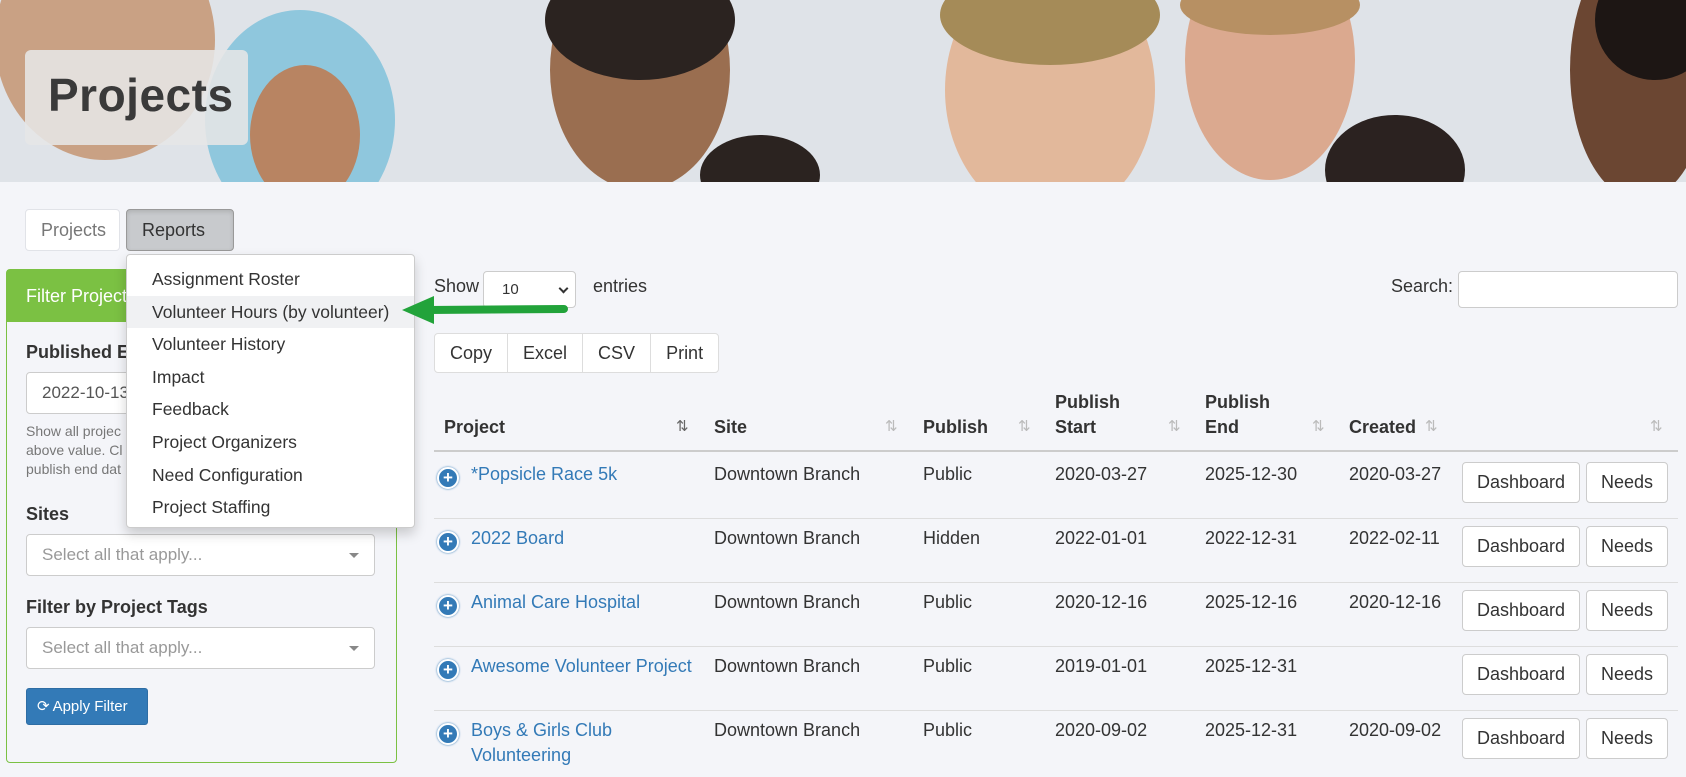 This screenshot has height=777, width=1686. I want to click on col-header-site: Site, so click(730, 427).